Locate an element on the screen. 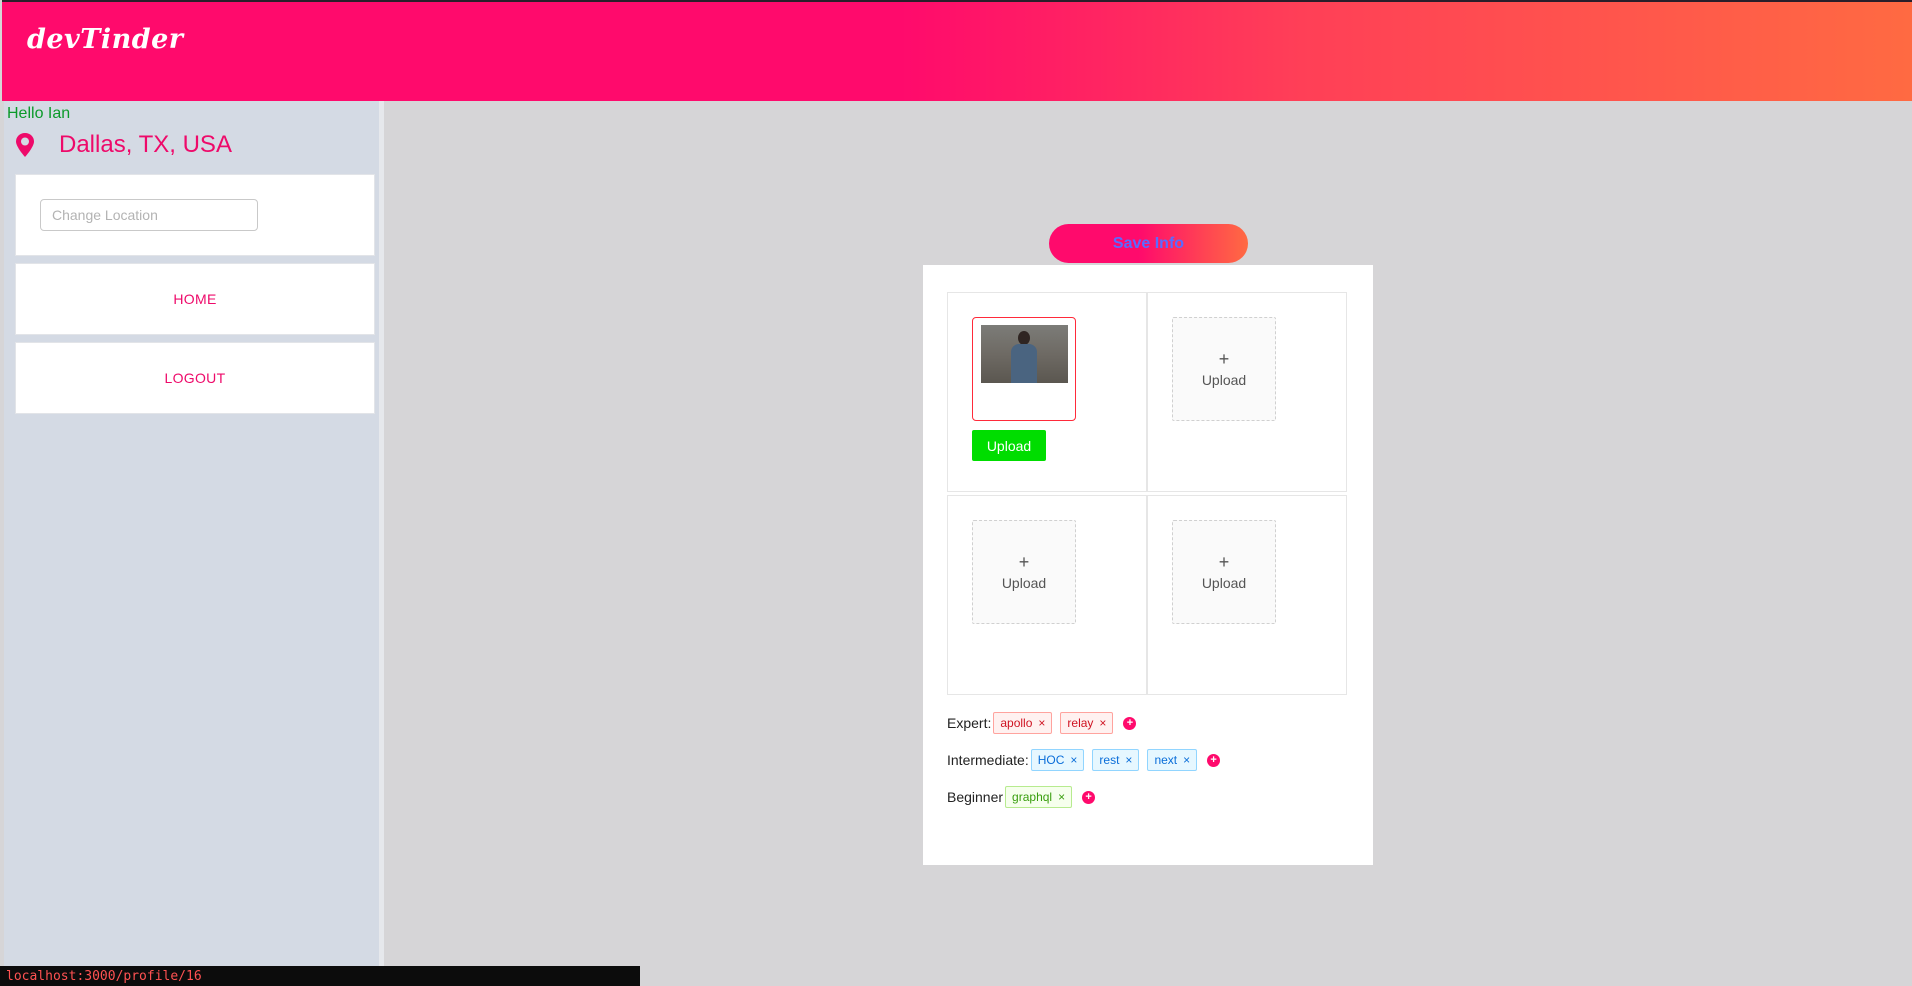 The width and height of the screenshot is (1912, 986). photo-preview is located at coordinates (1024, 369).